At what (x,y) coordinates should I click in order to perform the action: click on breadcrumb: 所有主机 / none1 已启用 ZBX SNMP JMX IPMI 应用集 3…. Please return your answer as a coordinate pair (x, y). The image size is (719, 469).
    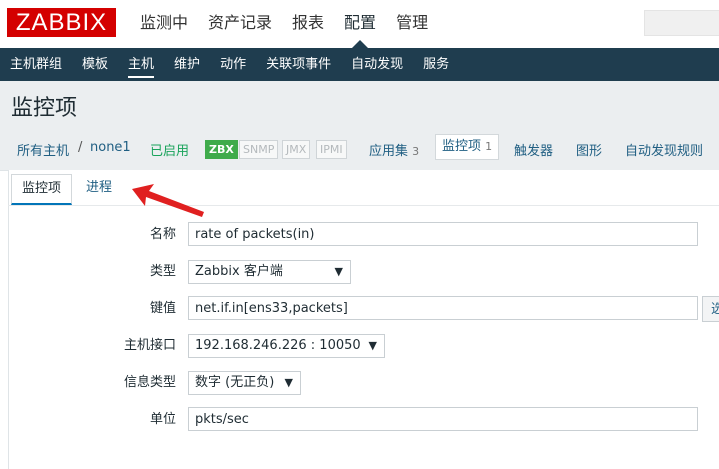
    Looking at the image, I should click on (359, 148).